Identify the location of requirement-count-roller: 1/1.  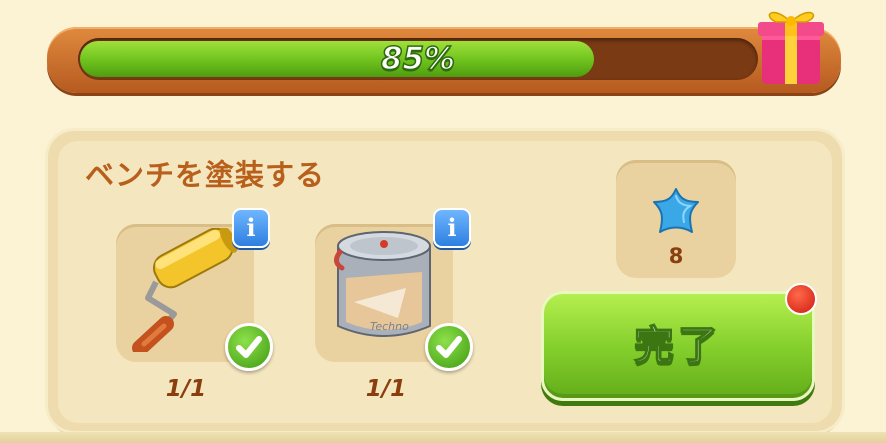
(186, 389).